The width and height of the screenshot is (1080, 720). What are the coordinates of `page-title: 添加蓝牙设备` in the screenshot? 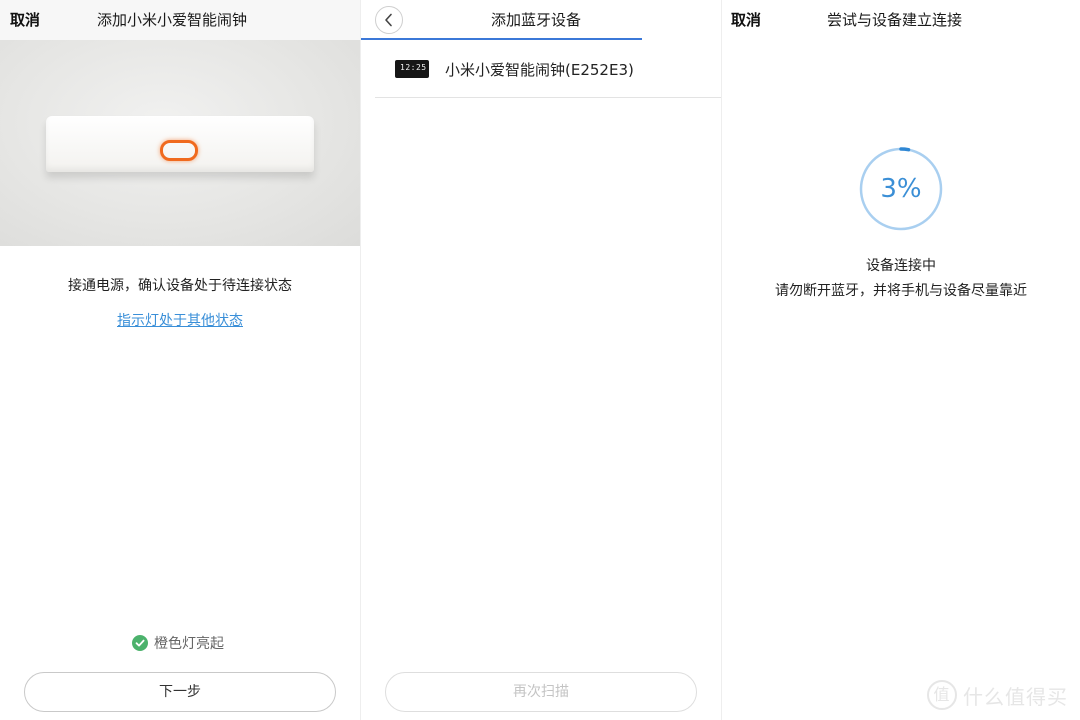 It's located at (536, 20).